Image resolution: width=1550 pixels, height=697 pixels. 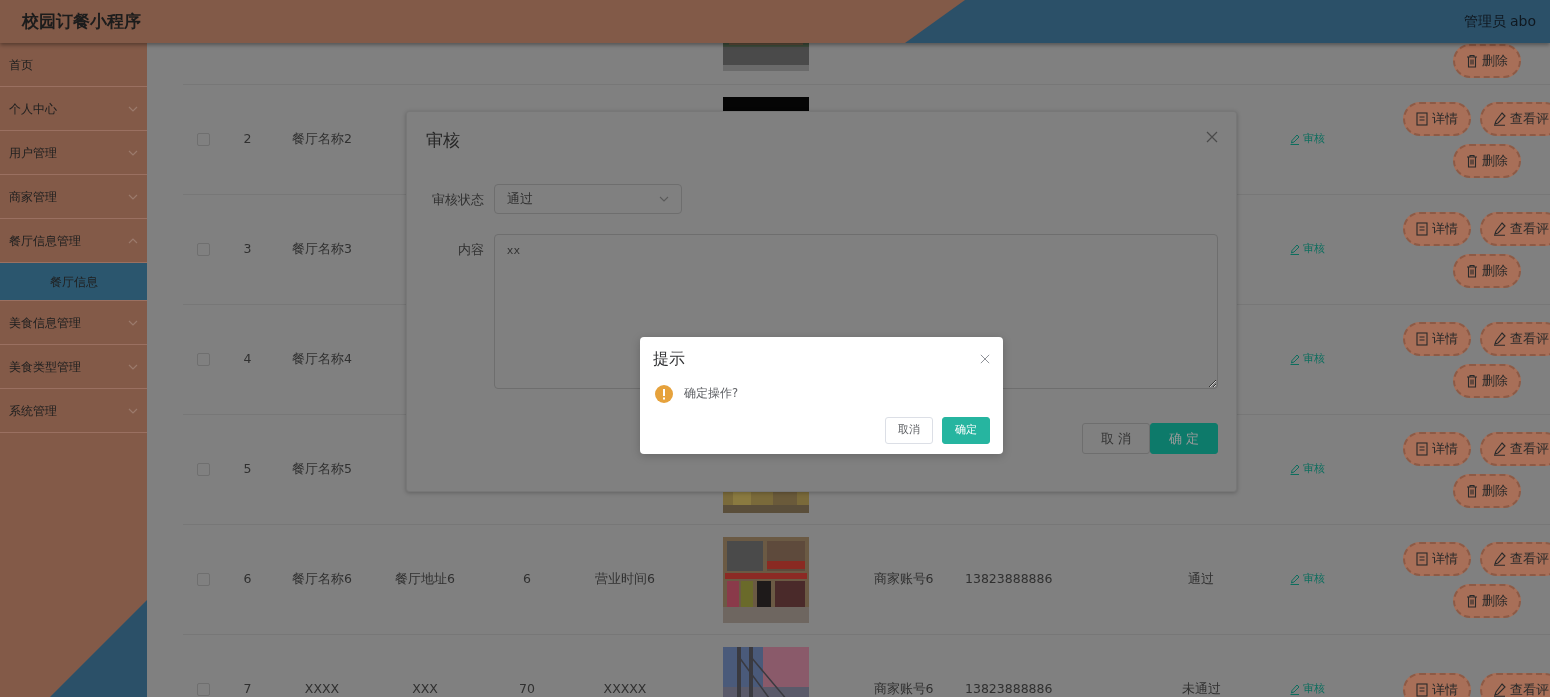 What do you see at coordinates (247, 469) in the screenshot?
I see `table-cell: 5` at bounding box center [247, 469].